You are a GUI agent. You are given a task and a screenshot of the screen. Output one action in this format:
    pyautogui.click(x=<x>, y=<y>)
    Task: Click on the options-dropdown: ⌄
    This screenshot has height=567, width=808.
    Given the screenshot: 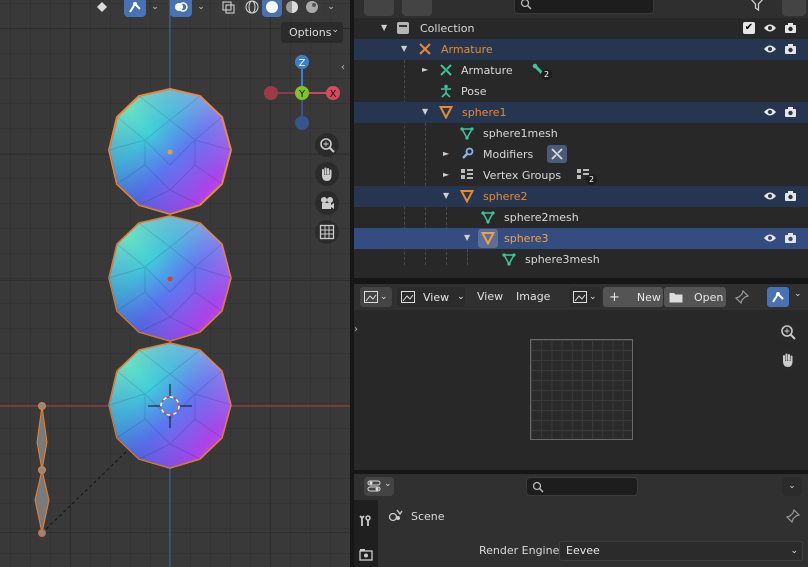 What is the action you would take?
    pyautogui.click(x=792, y=486)
    